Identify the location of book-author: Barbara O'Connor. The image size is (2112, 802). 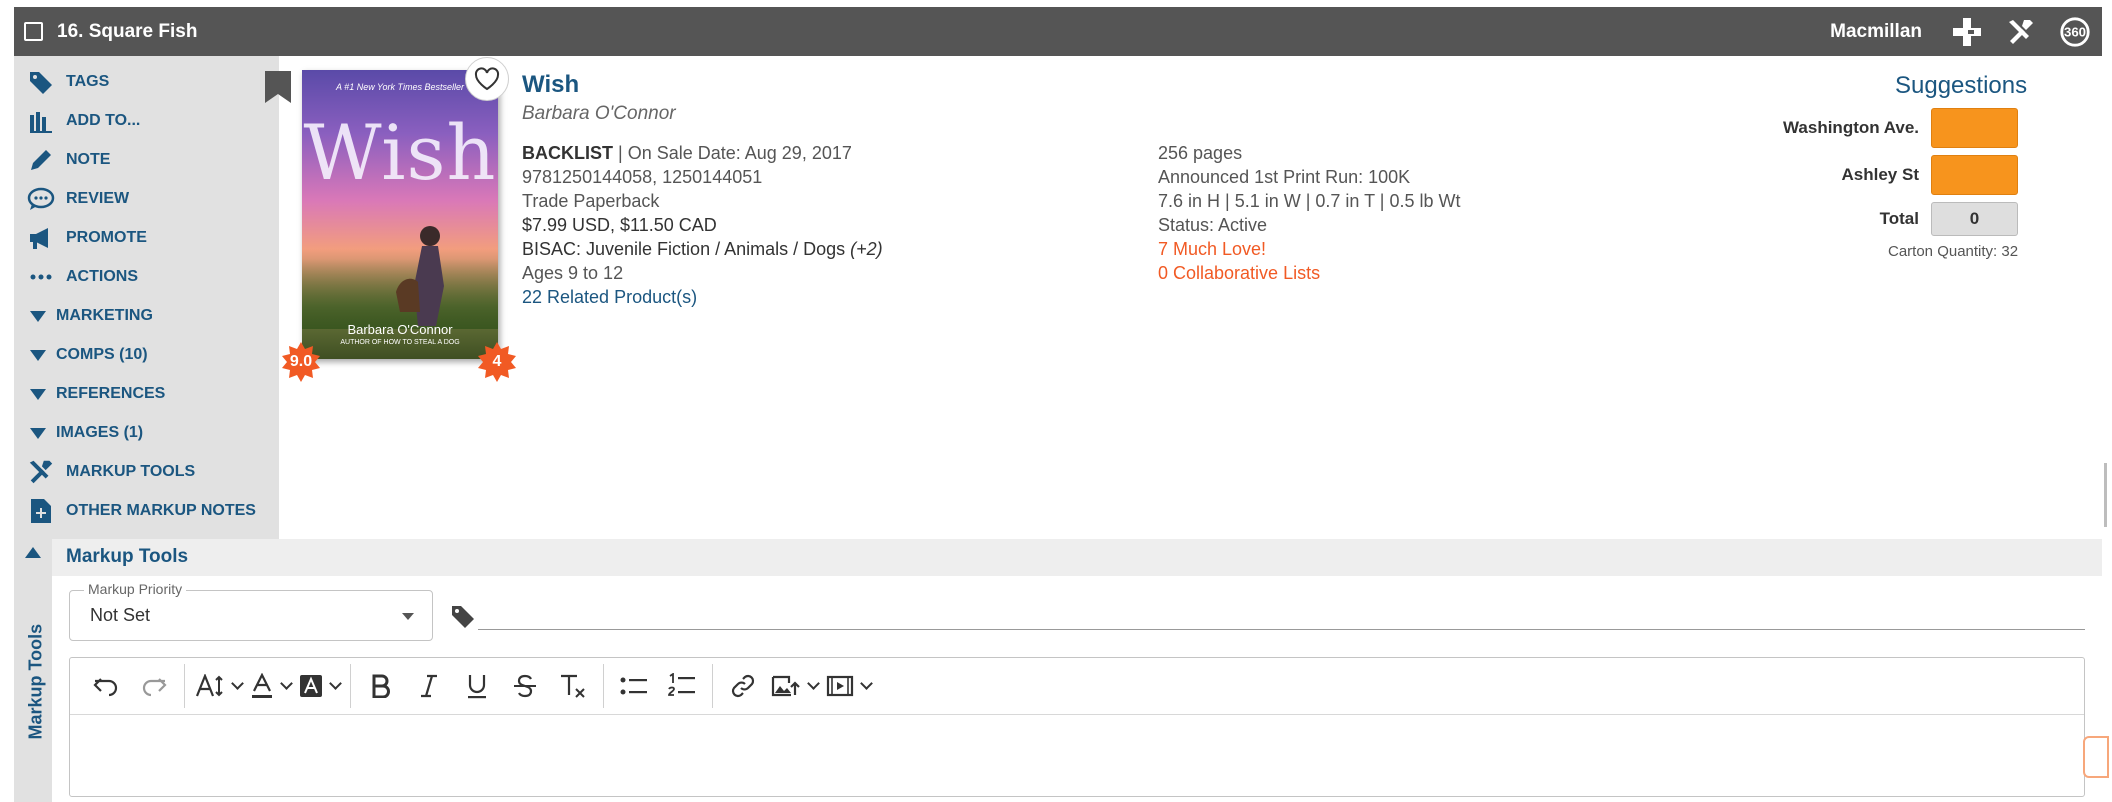
(599, 113).